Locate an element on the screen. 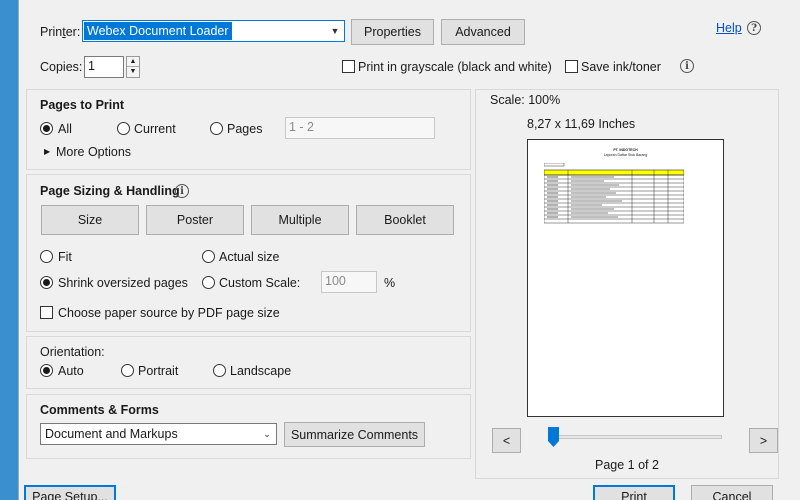 The height and width of the screenshot is (500, 800). auto-label: Auto is located at coordinates (71, 371).